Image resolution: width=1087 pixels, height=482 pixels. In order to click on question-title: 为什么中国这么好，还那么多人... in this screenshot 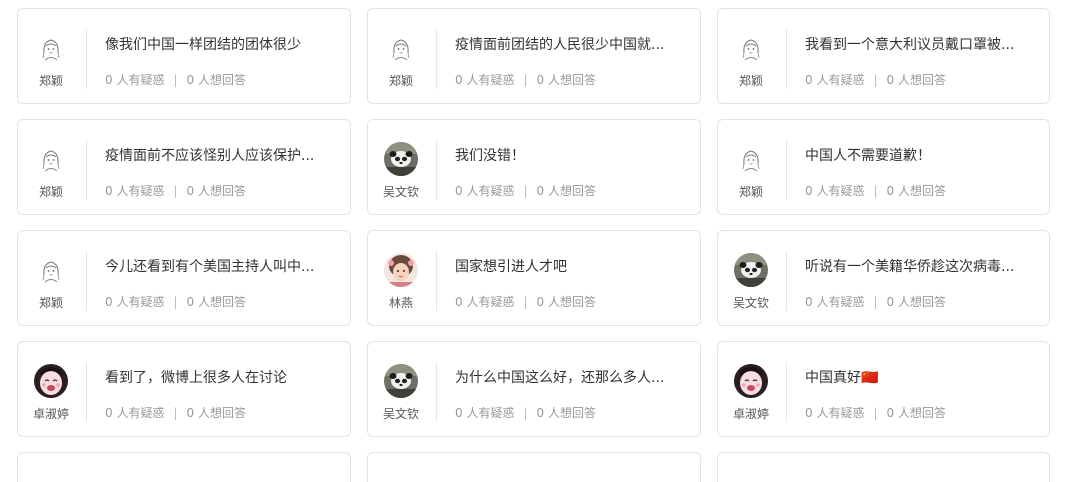, I will do `click(567, 378)`.